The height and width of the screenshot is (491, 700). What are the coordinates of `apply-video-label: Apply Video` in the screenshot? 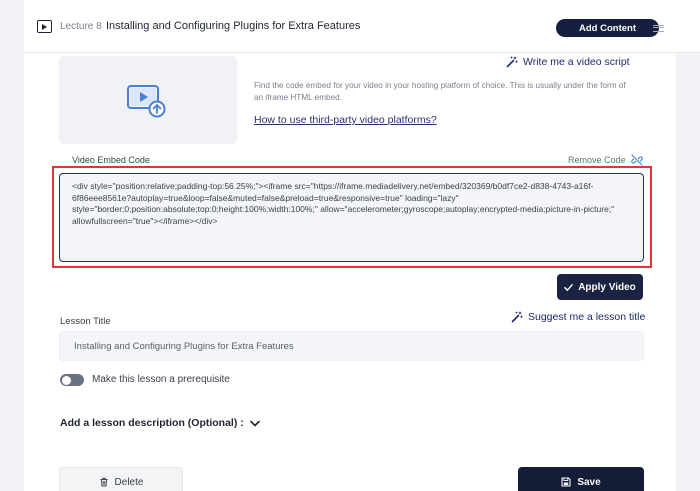 It's located at (607, 287).